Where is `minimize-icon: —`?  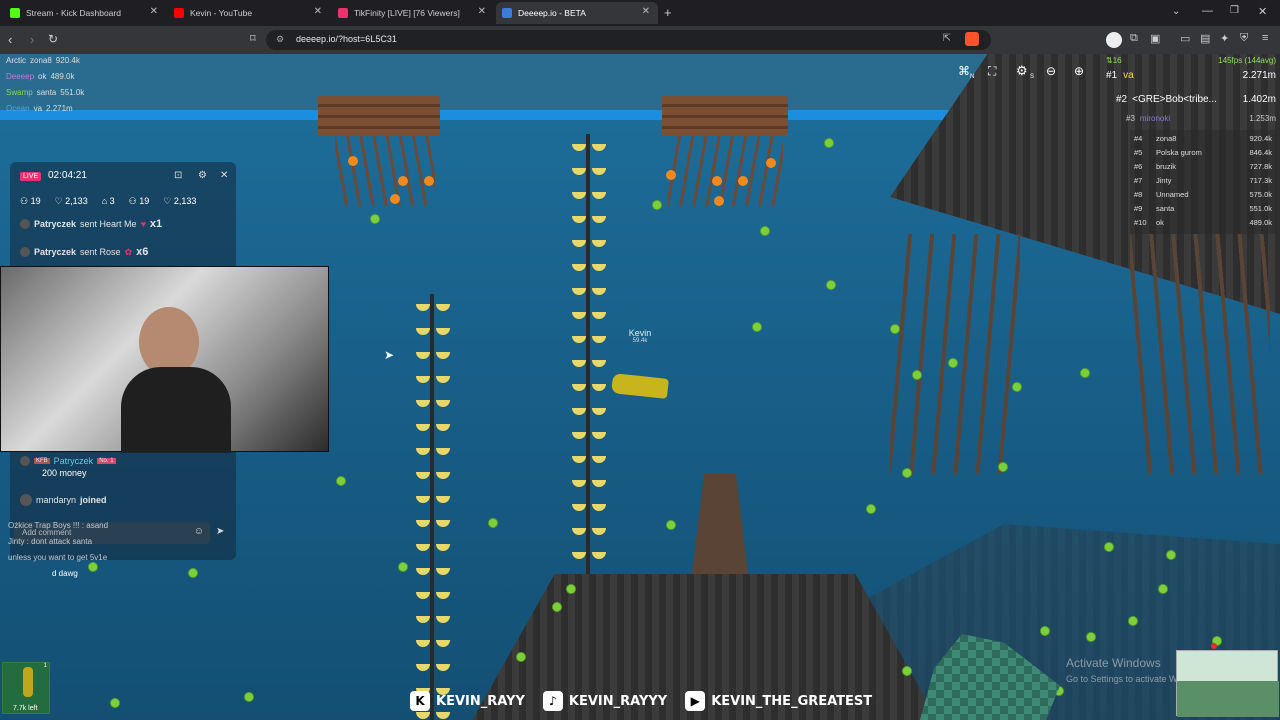 minimize-icon: — is located at coordinates (1207, 11).